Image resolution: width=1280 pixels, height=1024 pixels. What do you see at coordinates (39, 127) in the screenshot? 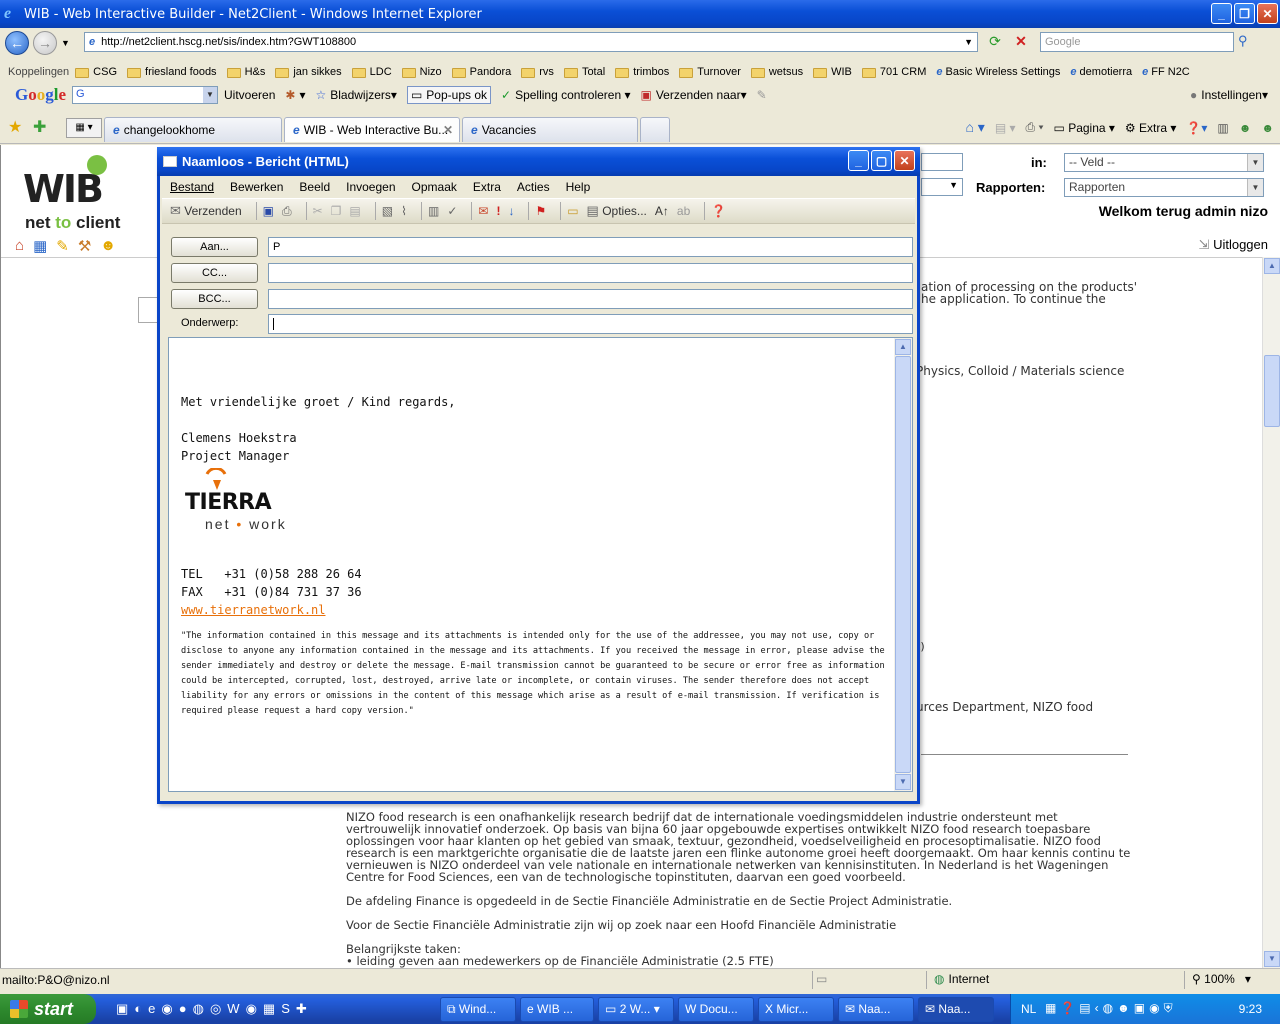
I see `add-favorite-icon: ✚` at bounding box center [39, 127].